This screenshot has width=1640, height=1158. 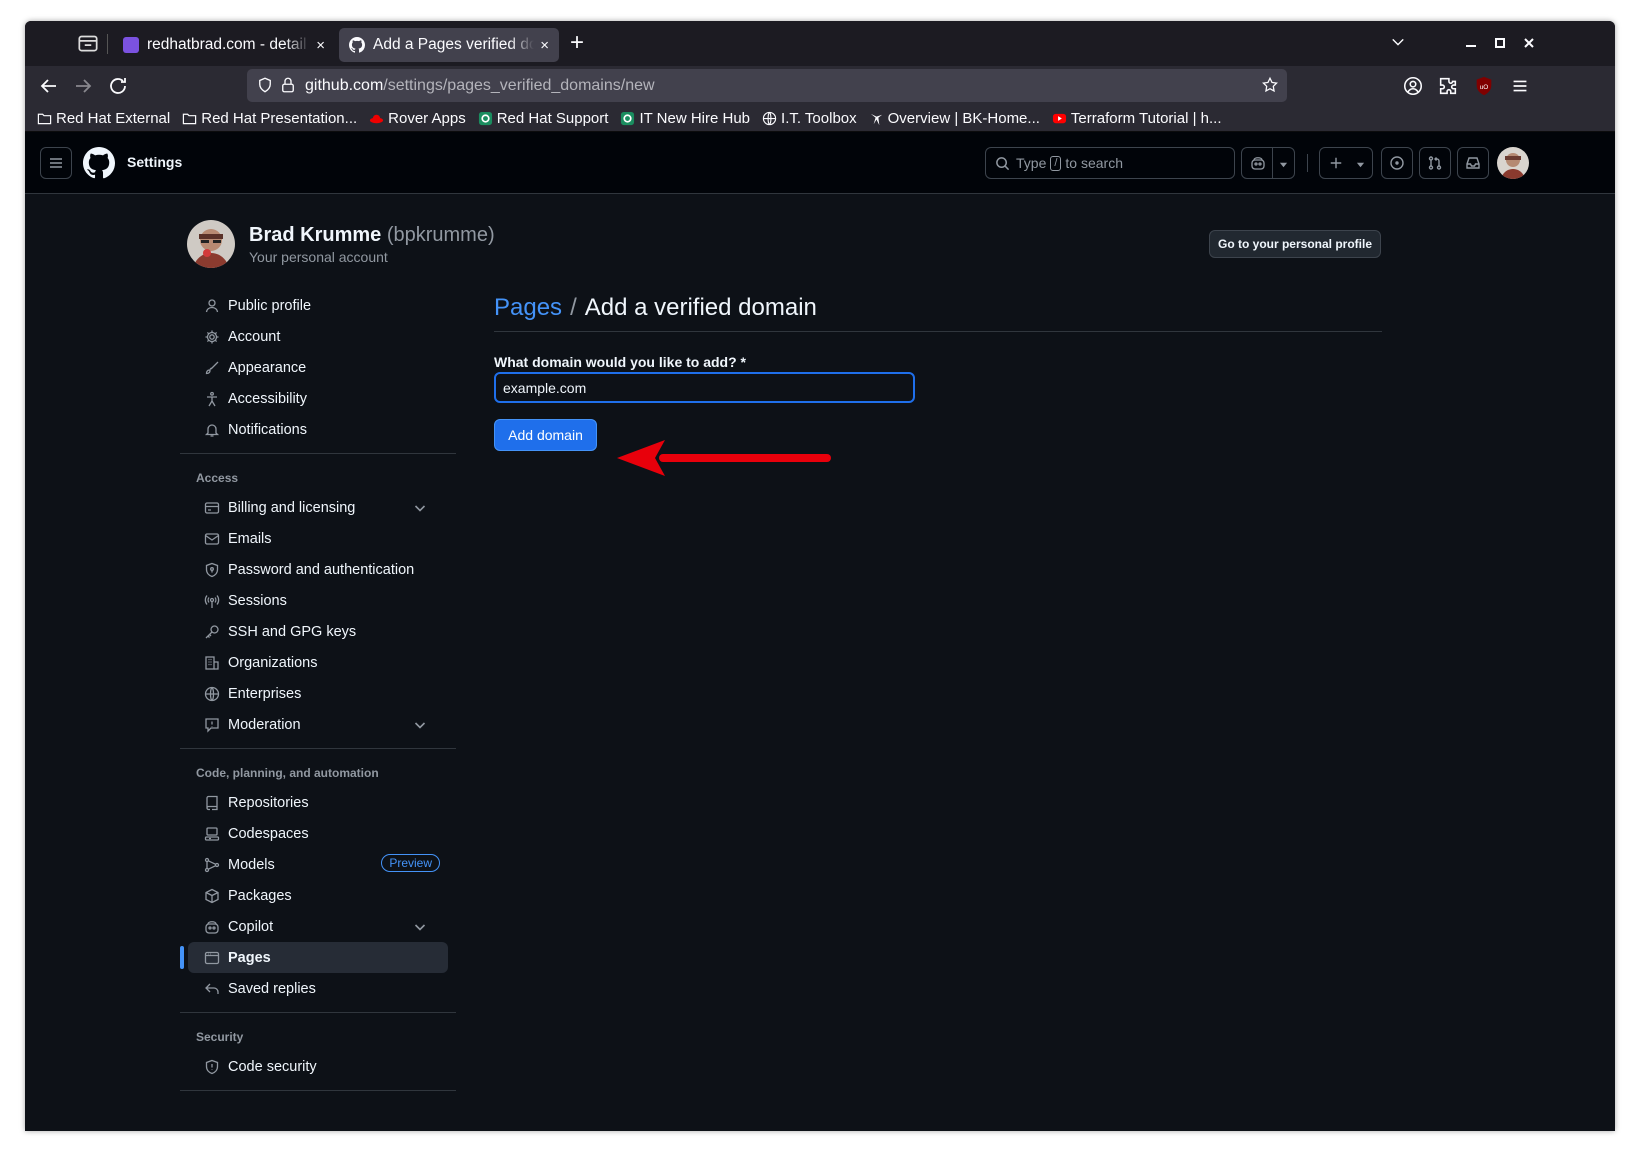 I want to click on sidebar-item-label: Code security, so click(x=272, y=1066).